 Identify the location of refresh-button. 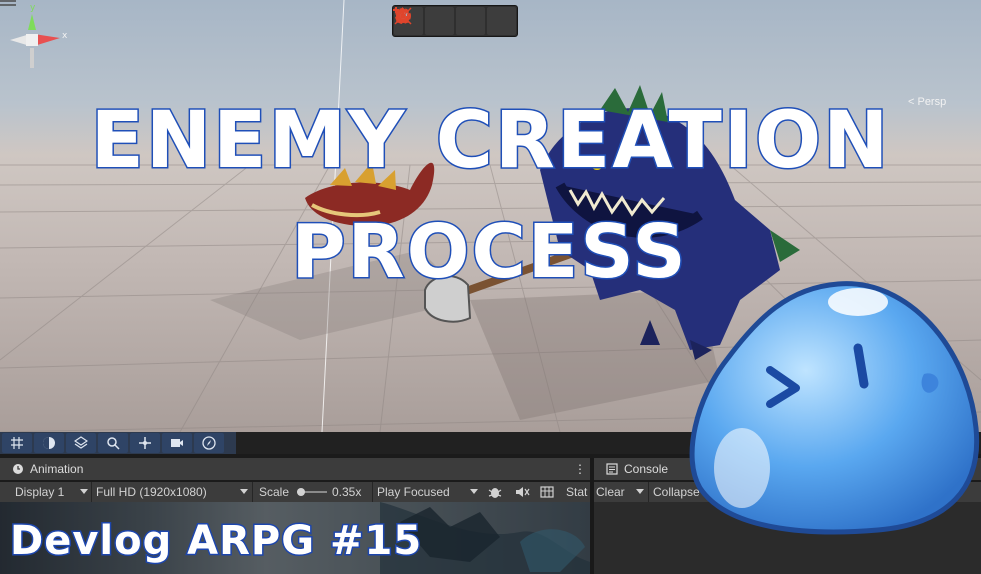
(456, 21).